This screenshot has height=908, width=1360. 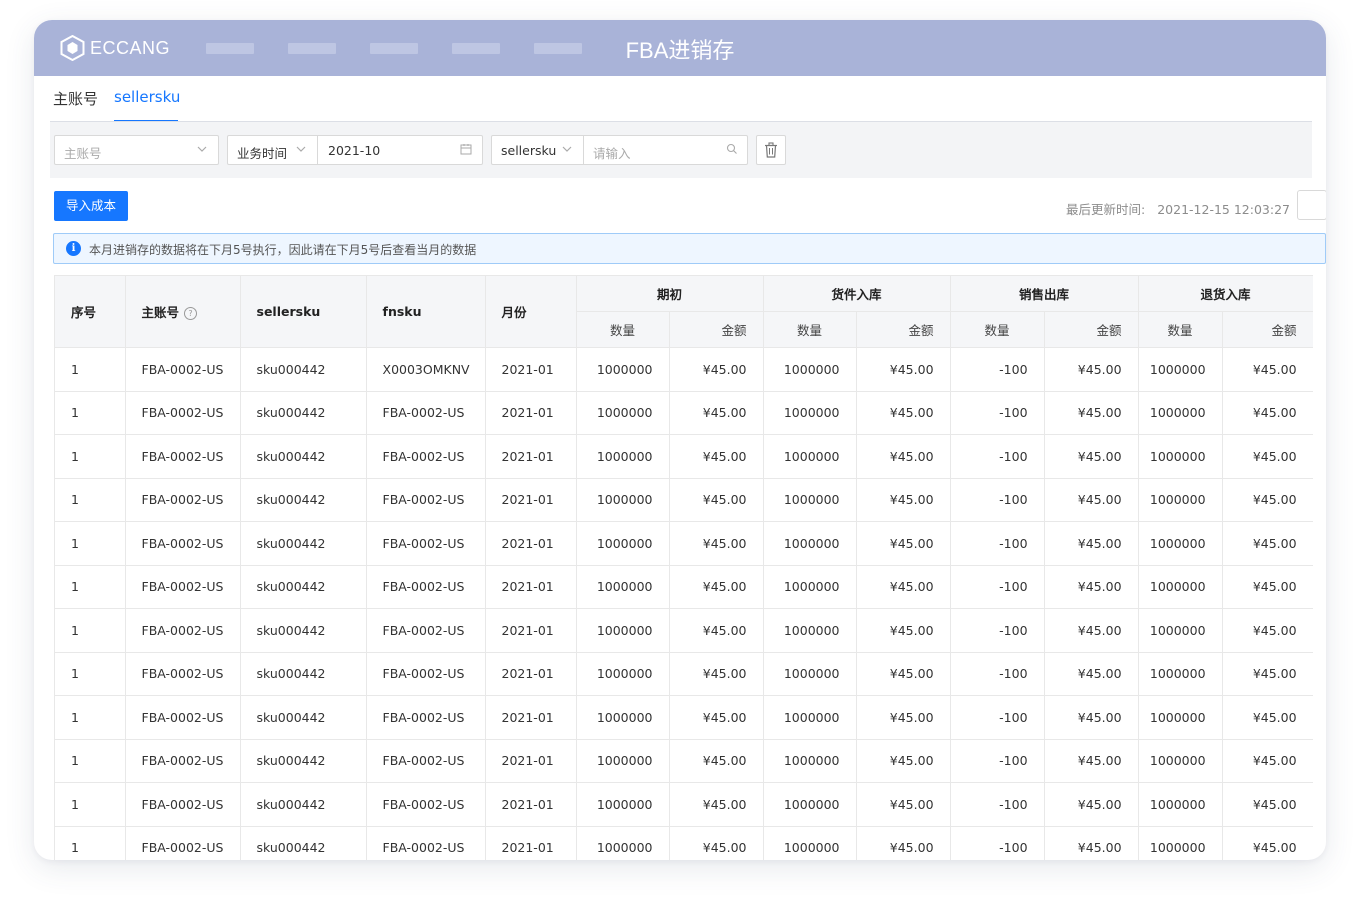 I want to click on tab-main-account: 主账号, so click(x=75, y=98).